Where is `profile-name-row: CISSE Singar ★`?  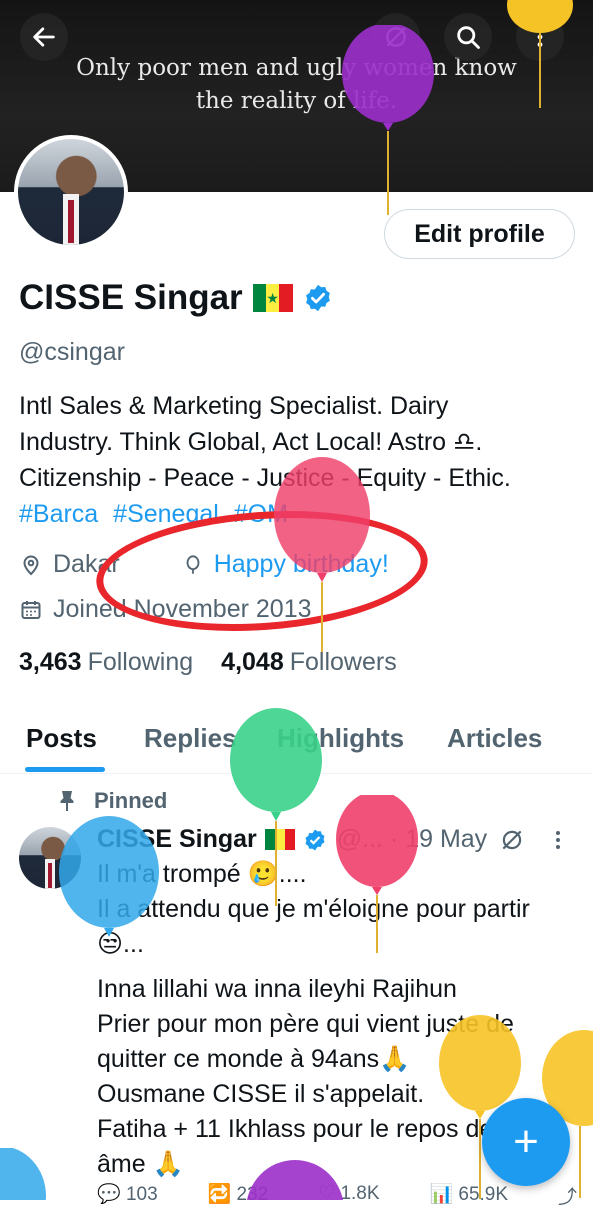 profile-name-row: CISSE Singar ★ is located at coordinates (176, 298).